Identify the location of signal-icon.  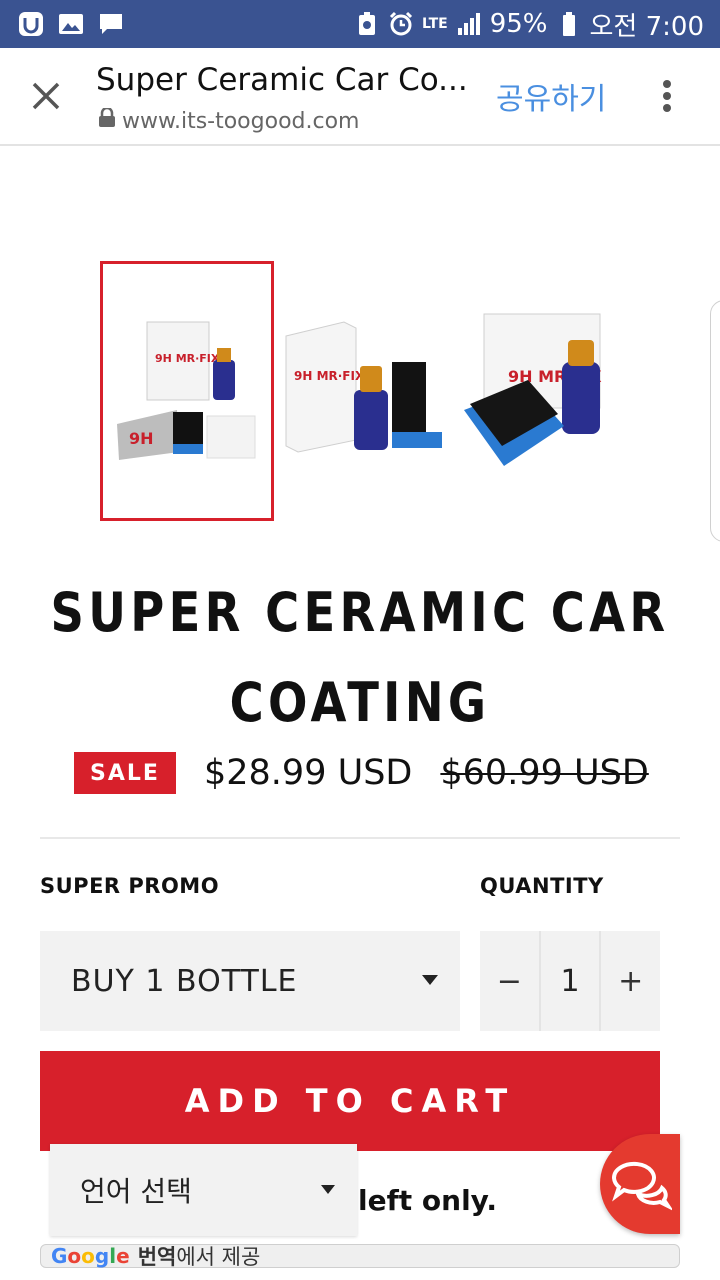
(469, 24).